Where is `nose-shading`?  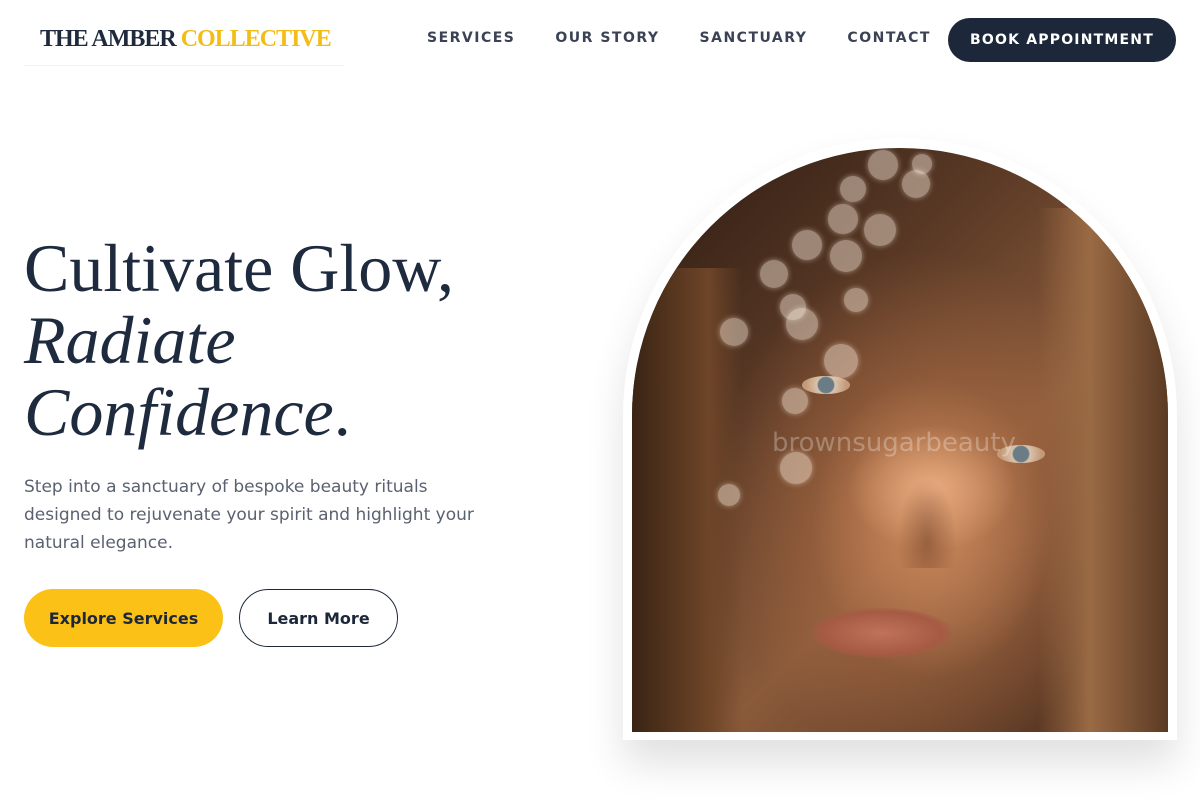
nose-shading is located at coordinates (927, 523).